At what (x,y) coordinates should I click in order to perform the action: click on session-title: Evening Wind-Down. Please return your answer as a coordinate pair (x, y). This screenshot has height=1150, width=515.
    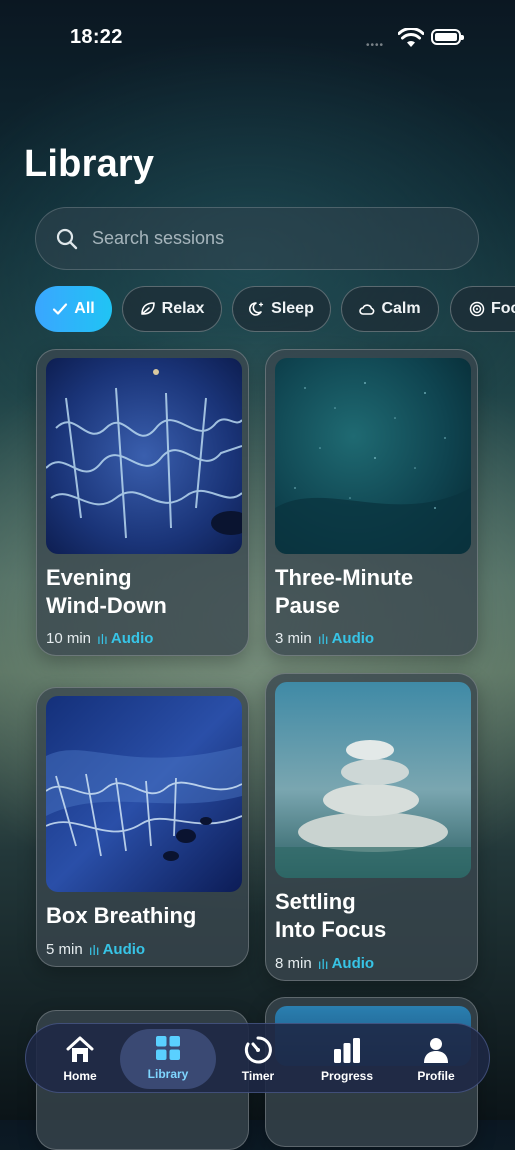
    Looking at the image, I should click on (106, 591).